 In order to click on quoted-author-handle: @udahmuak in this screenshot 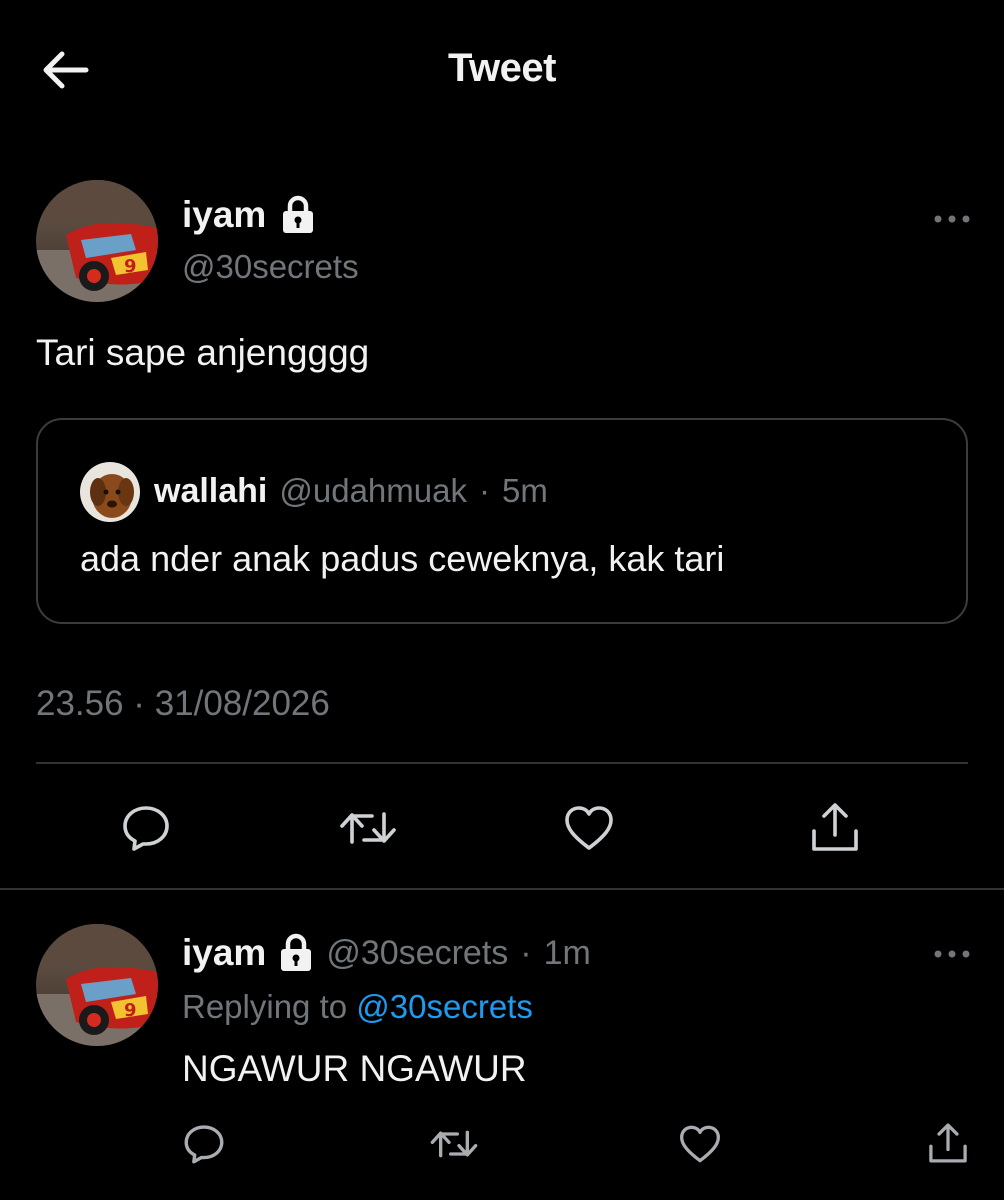, I will do `click(373, 490)`.